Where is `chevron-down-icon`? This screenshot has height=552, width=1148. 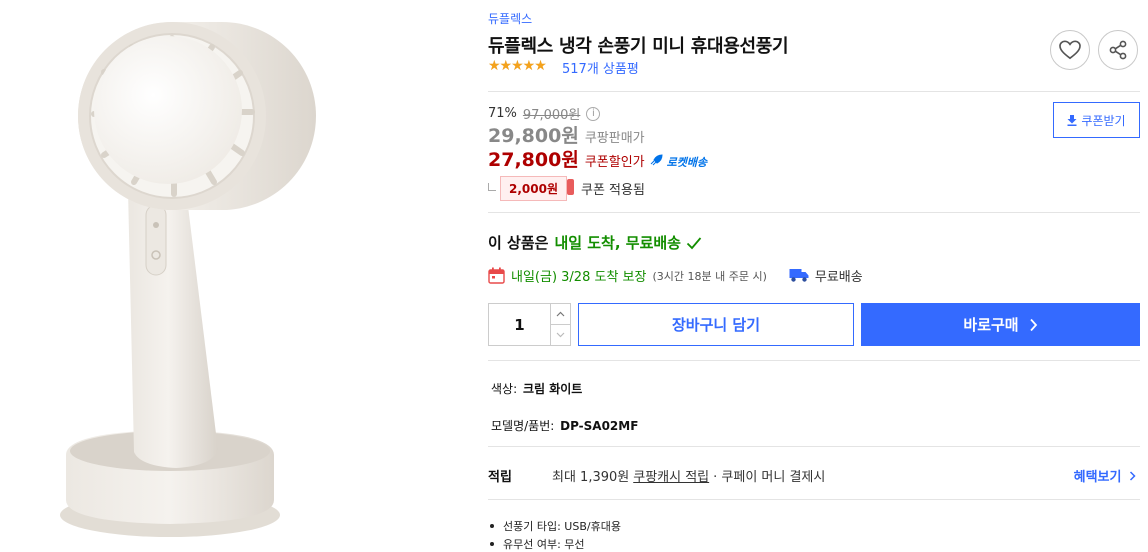
chevron-down-icon is located at coordinates (560, 335).